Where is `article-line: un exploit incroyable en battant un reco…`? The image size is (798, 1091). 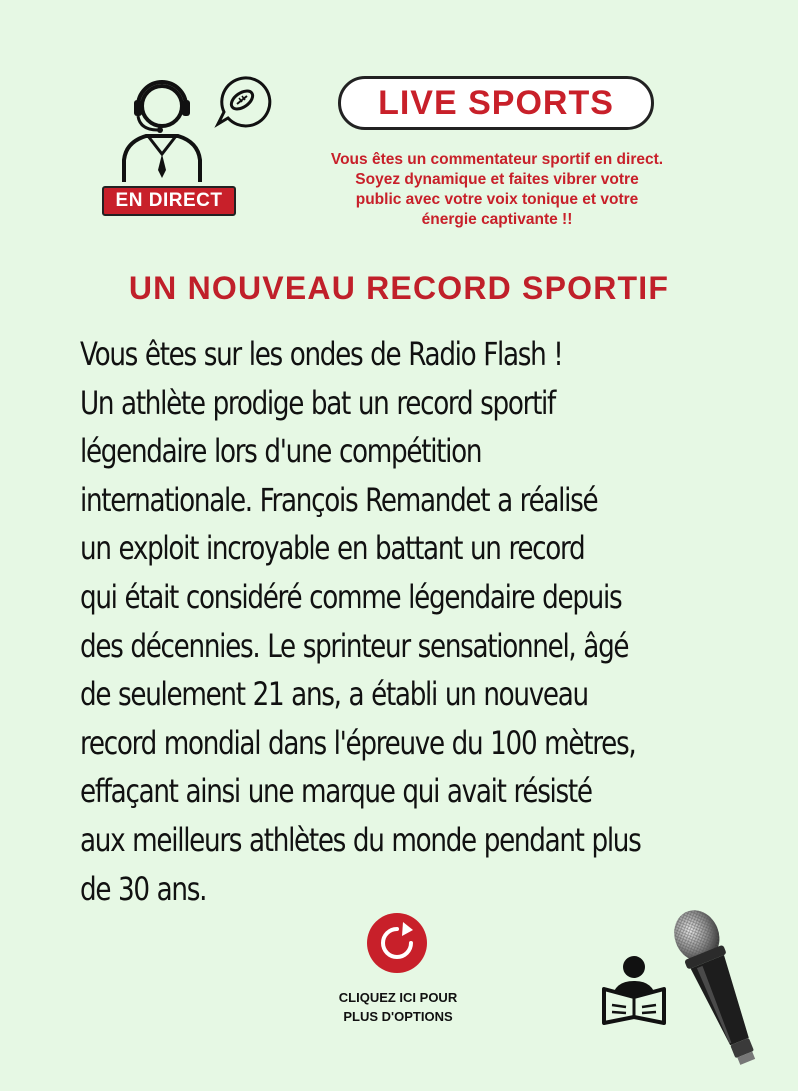 article-line: un exploit incroyable en battant un reco… is located at coordinates (333, 548).